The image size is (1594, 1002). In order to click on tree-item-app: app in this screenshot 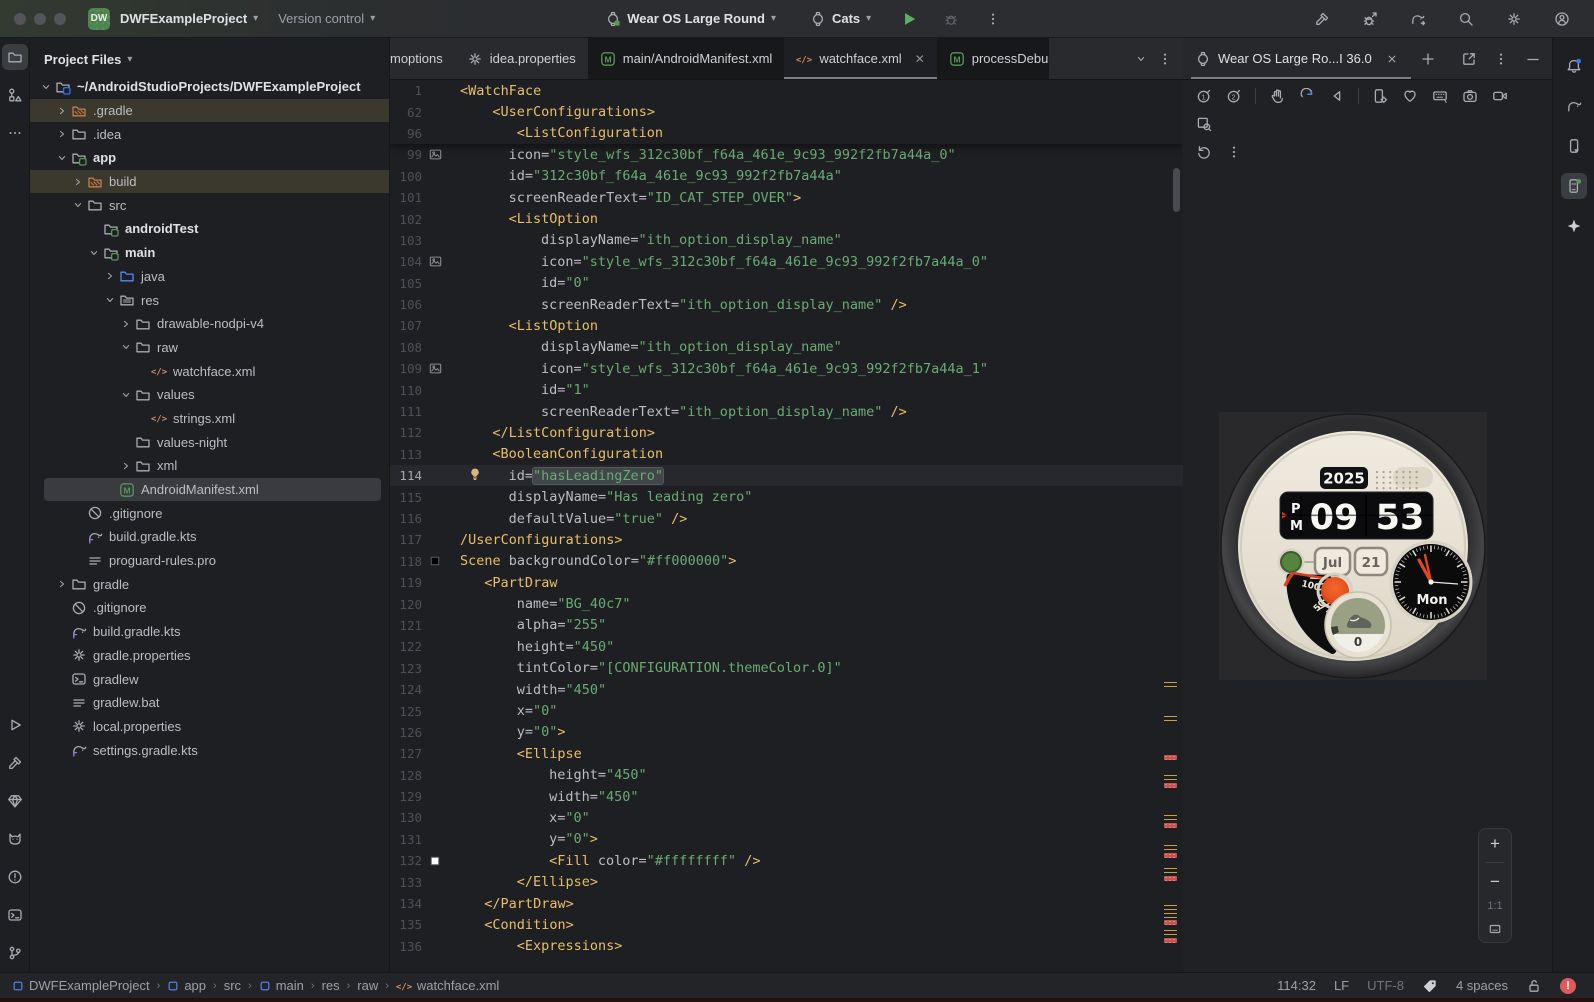, I will do `click(209, 158)`.